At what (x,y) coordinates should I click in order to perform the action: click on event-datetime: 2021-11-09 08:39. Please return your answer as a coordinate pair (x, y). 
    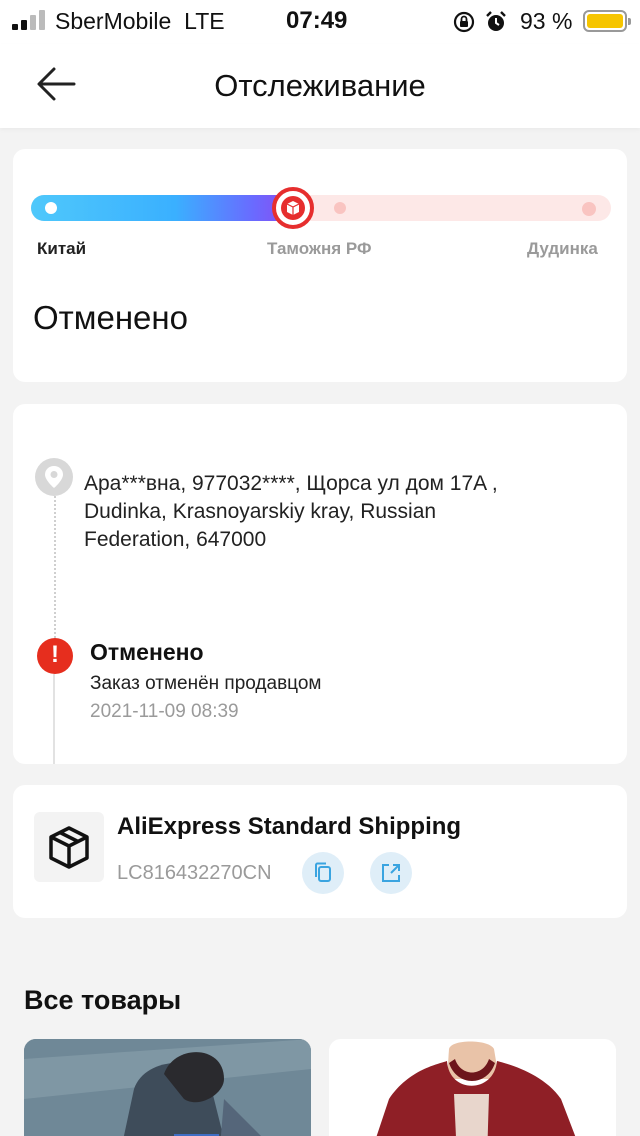
    Looking at the image, I should click on (164, 711).